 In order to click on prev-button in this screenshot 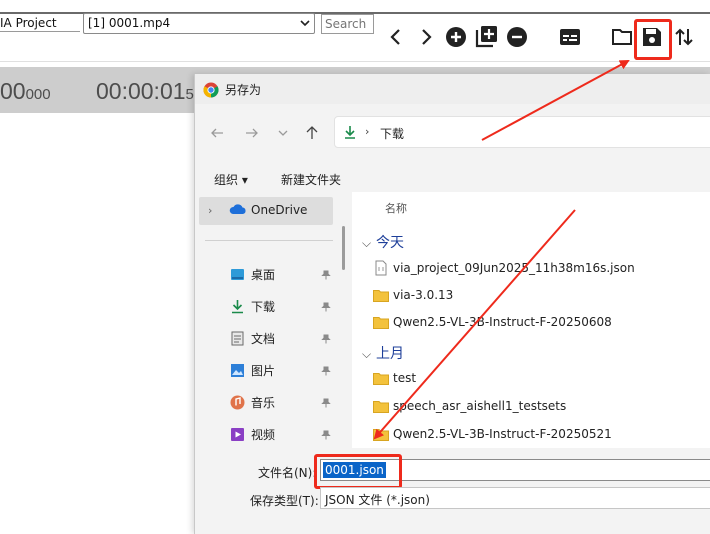, I will do `click(396, 37)`.